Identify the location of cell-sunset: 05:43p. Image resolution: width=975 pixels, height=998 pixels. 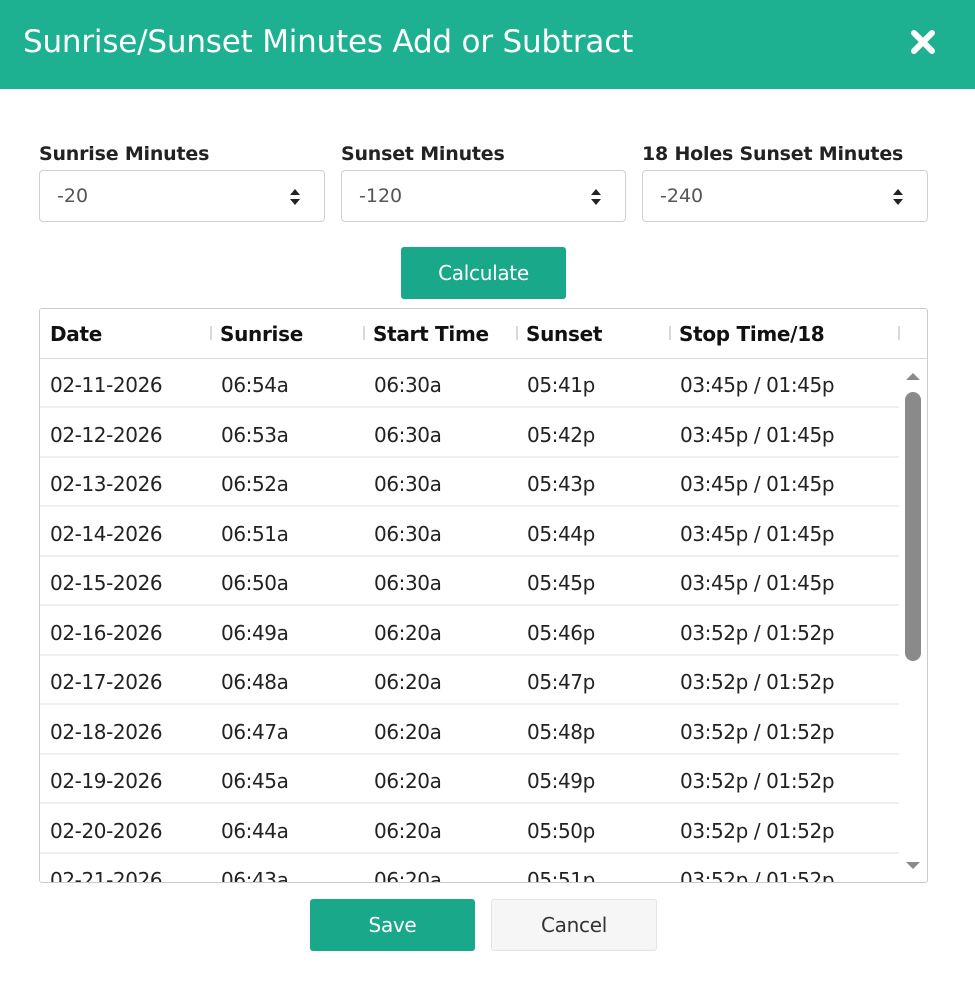
(561, 484).